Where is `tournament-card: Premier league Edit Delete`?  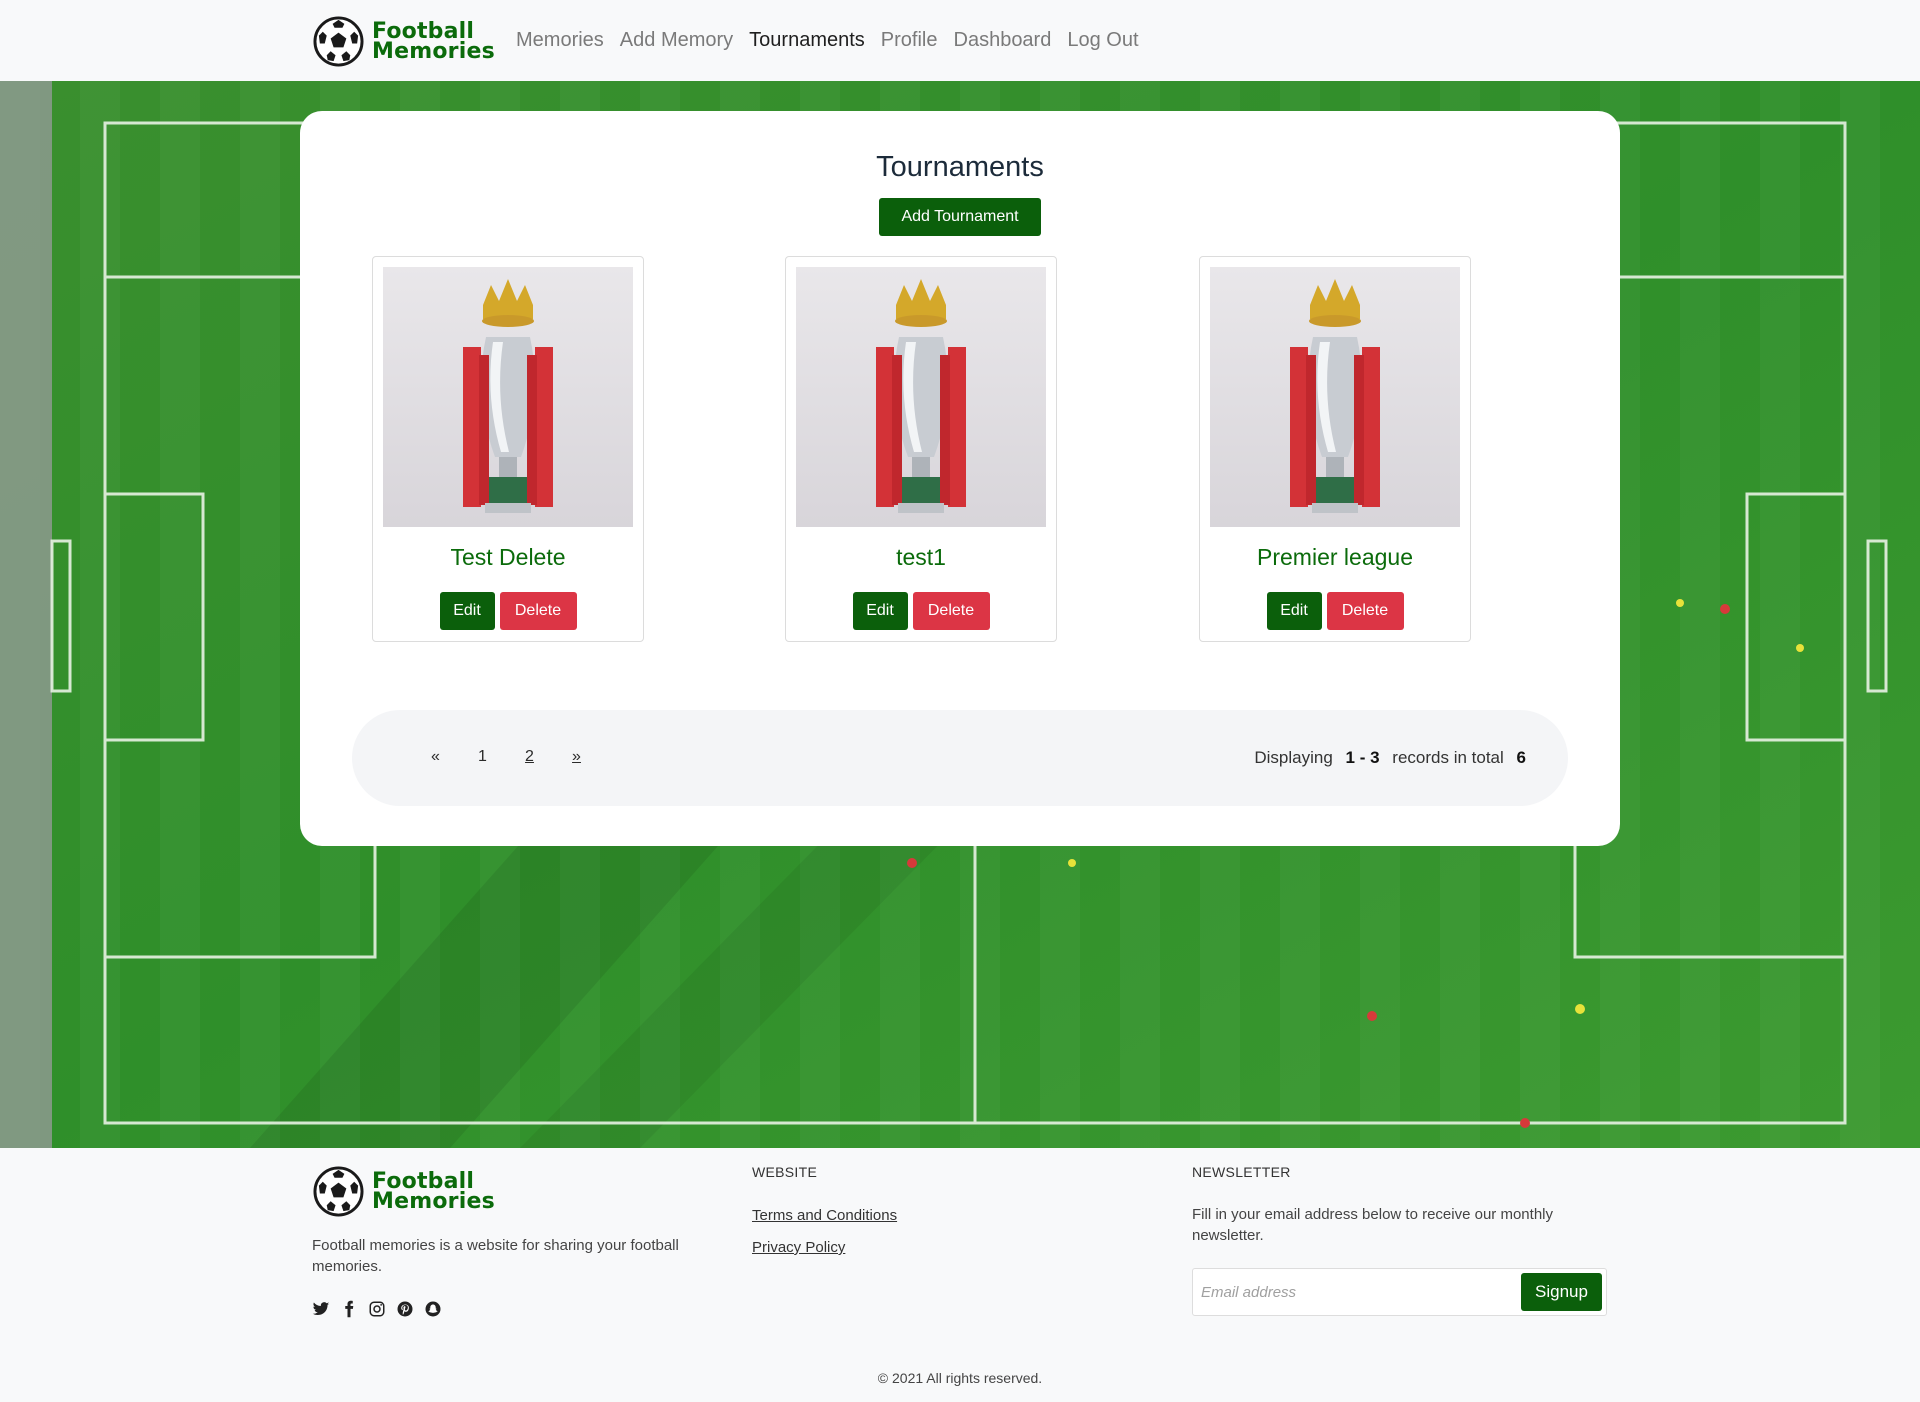 tournament-card: Premier league Edit Delete is located at coordinates (1335, 449).